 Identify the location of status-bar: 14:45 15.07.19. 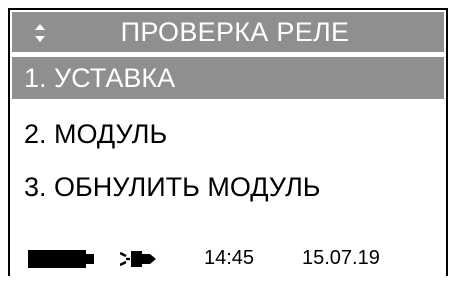
(228, 258).